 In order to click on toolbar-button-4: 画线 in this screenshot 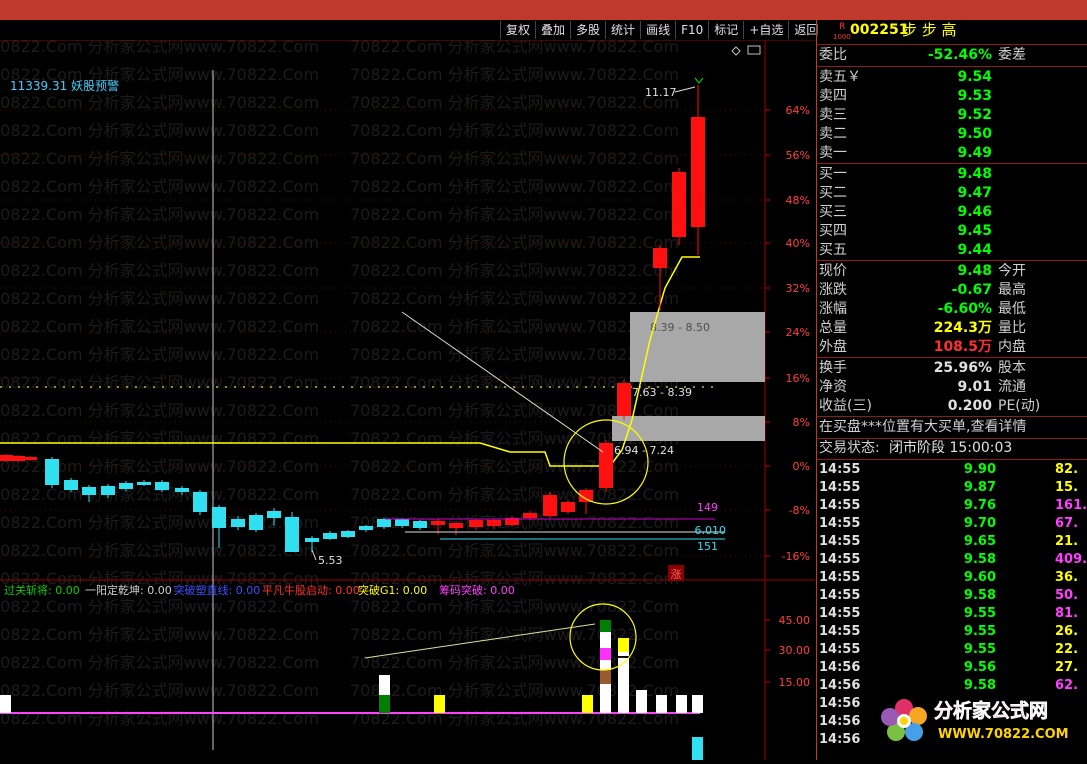, I will do `click(657, 30)`.